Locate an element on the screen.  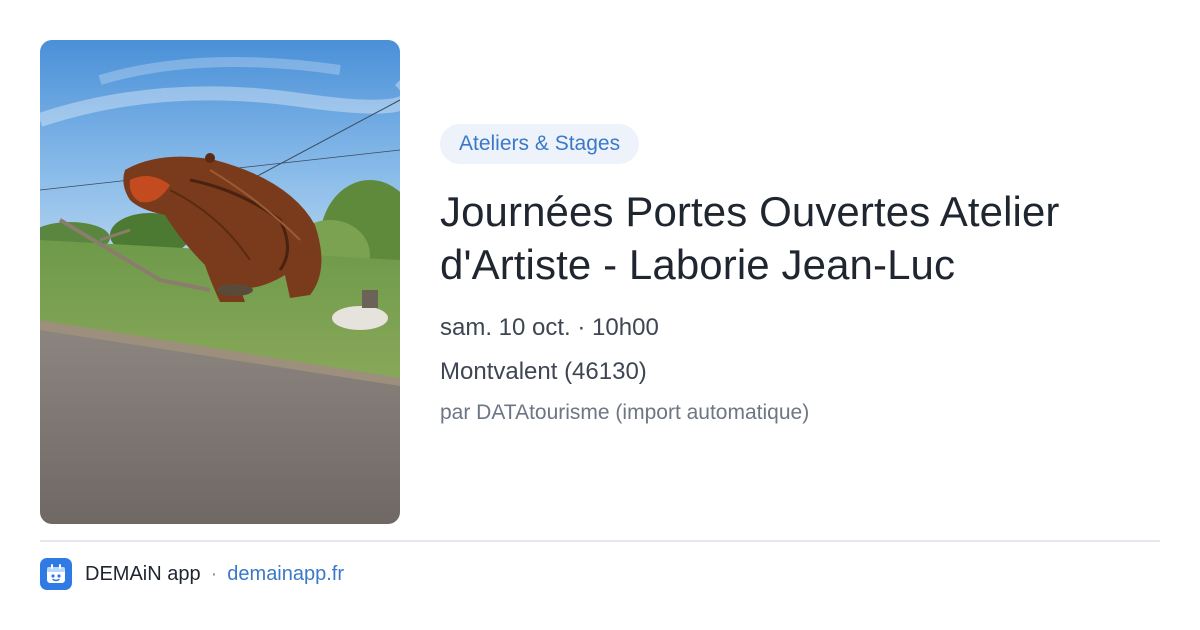
category-tag: Ateliers & Stages is located at coordinates (540, 144).